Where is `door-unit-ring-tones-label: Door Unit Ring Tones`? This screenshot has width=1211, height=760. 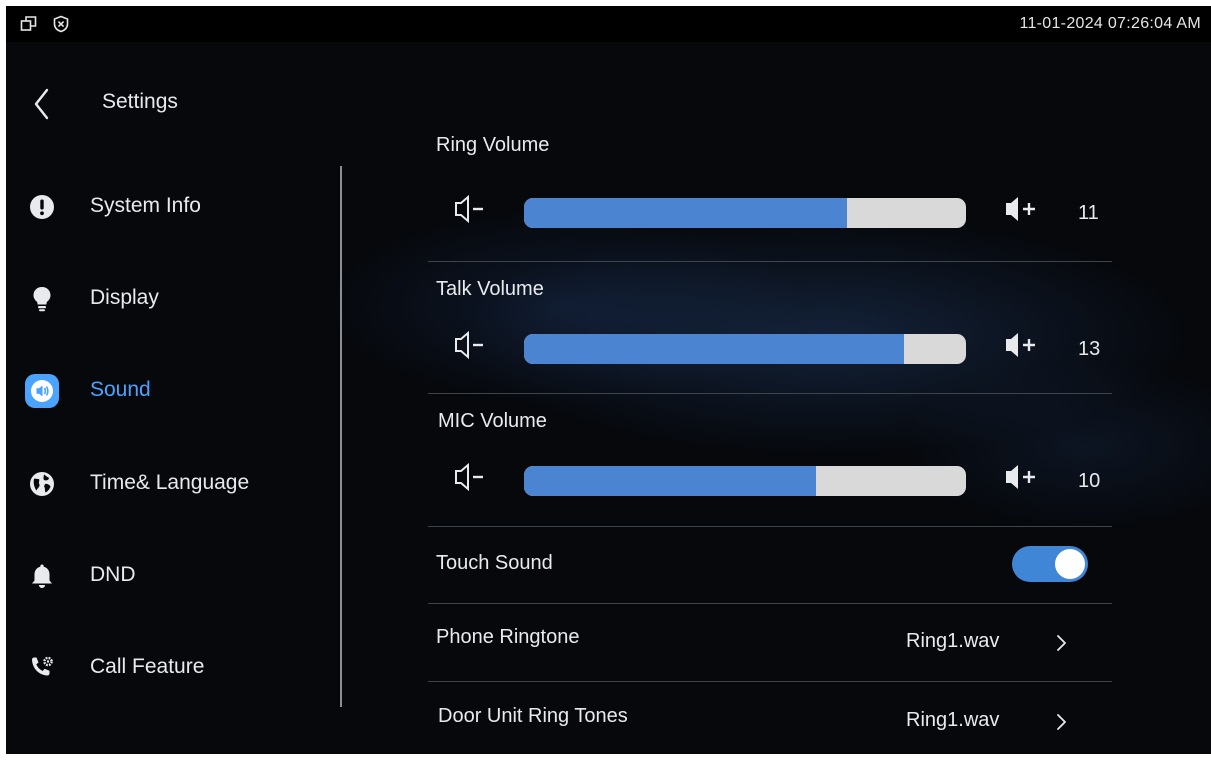
door-unit-ring-tones-label: Door Unit Ring Tones is located at coordinates (533, 716).